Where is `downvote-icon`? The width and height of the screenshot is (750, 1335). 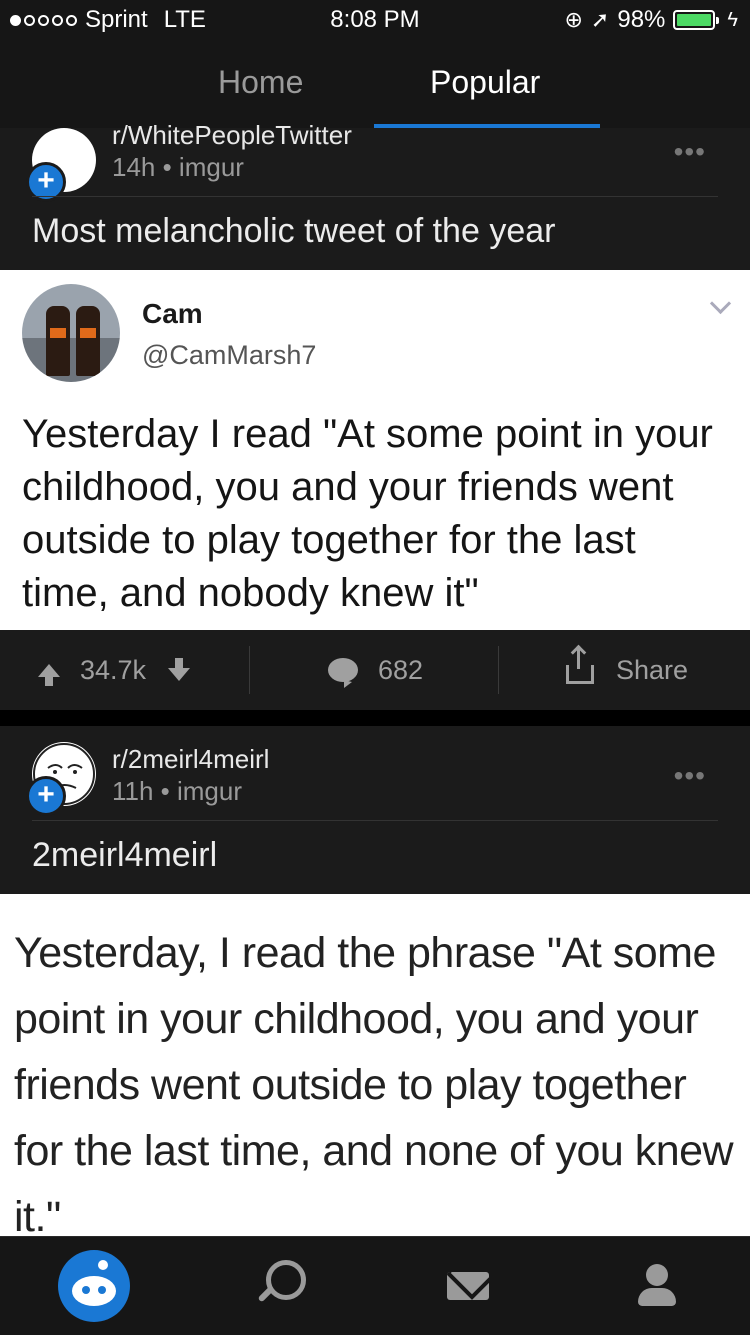
downvote-icon is located at coordinates (179, 669).